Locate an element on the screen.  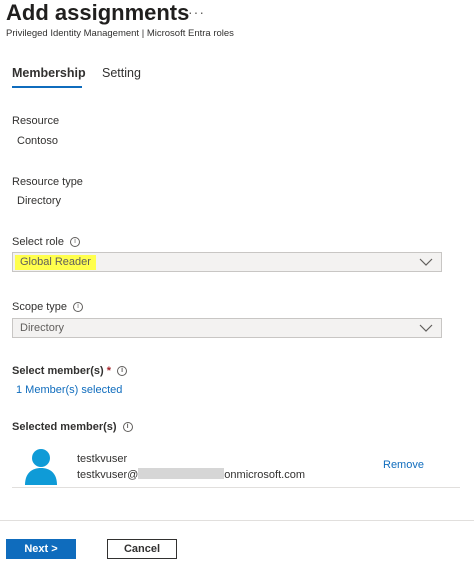
page-title: Add assignments is located at coordinates (98, 12).